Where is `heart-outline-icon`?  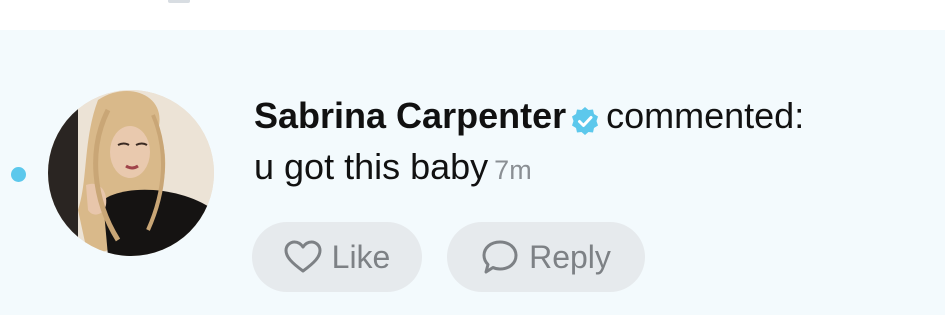
heart-outline-icon is located at coordinates (303, 257).